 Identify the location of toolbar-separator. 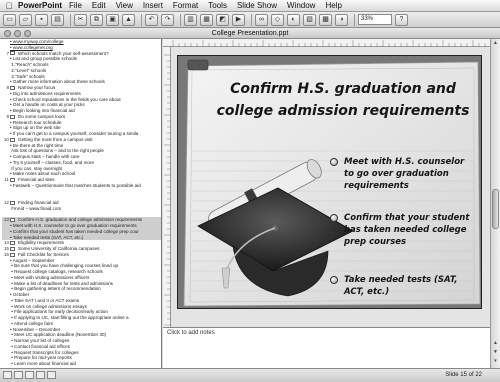
(354, 19).